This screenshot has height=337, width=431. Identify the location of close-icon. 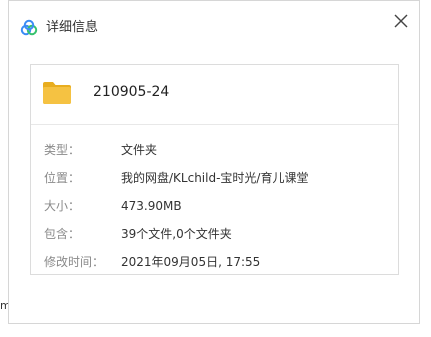
(401, 21).